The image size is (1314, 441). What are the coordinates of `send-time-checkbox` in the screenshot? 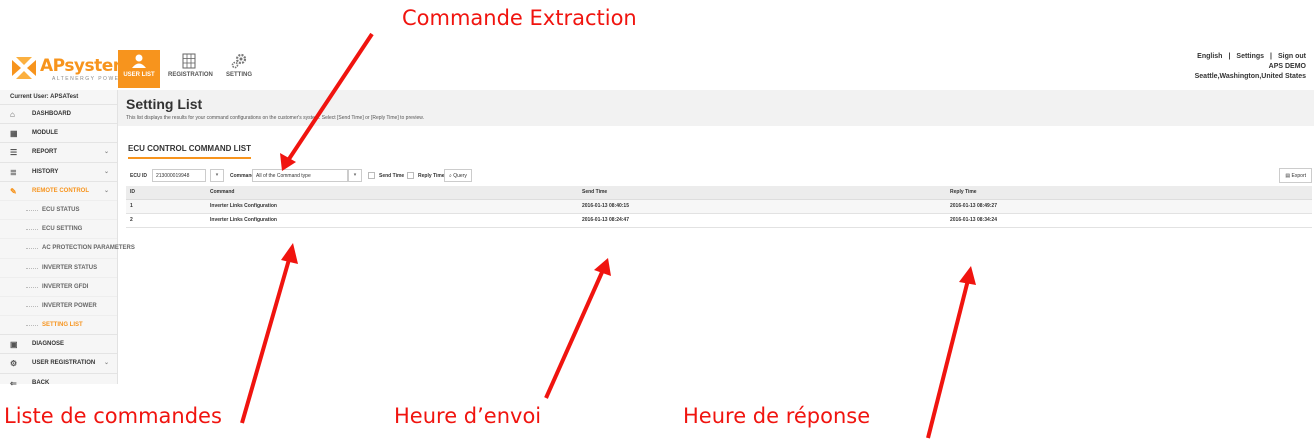 It's located at (371, 175).